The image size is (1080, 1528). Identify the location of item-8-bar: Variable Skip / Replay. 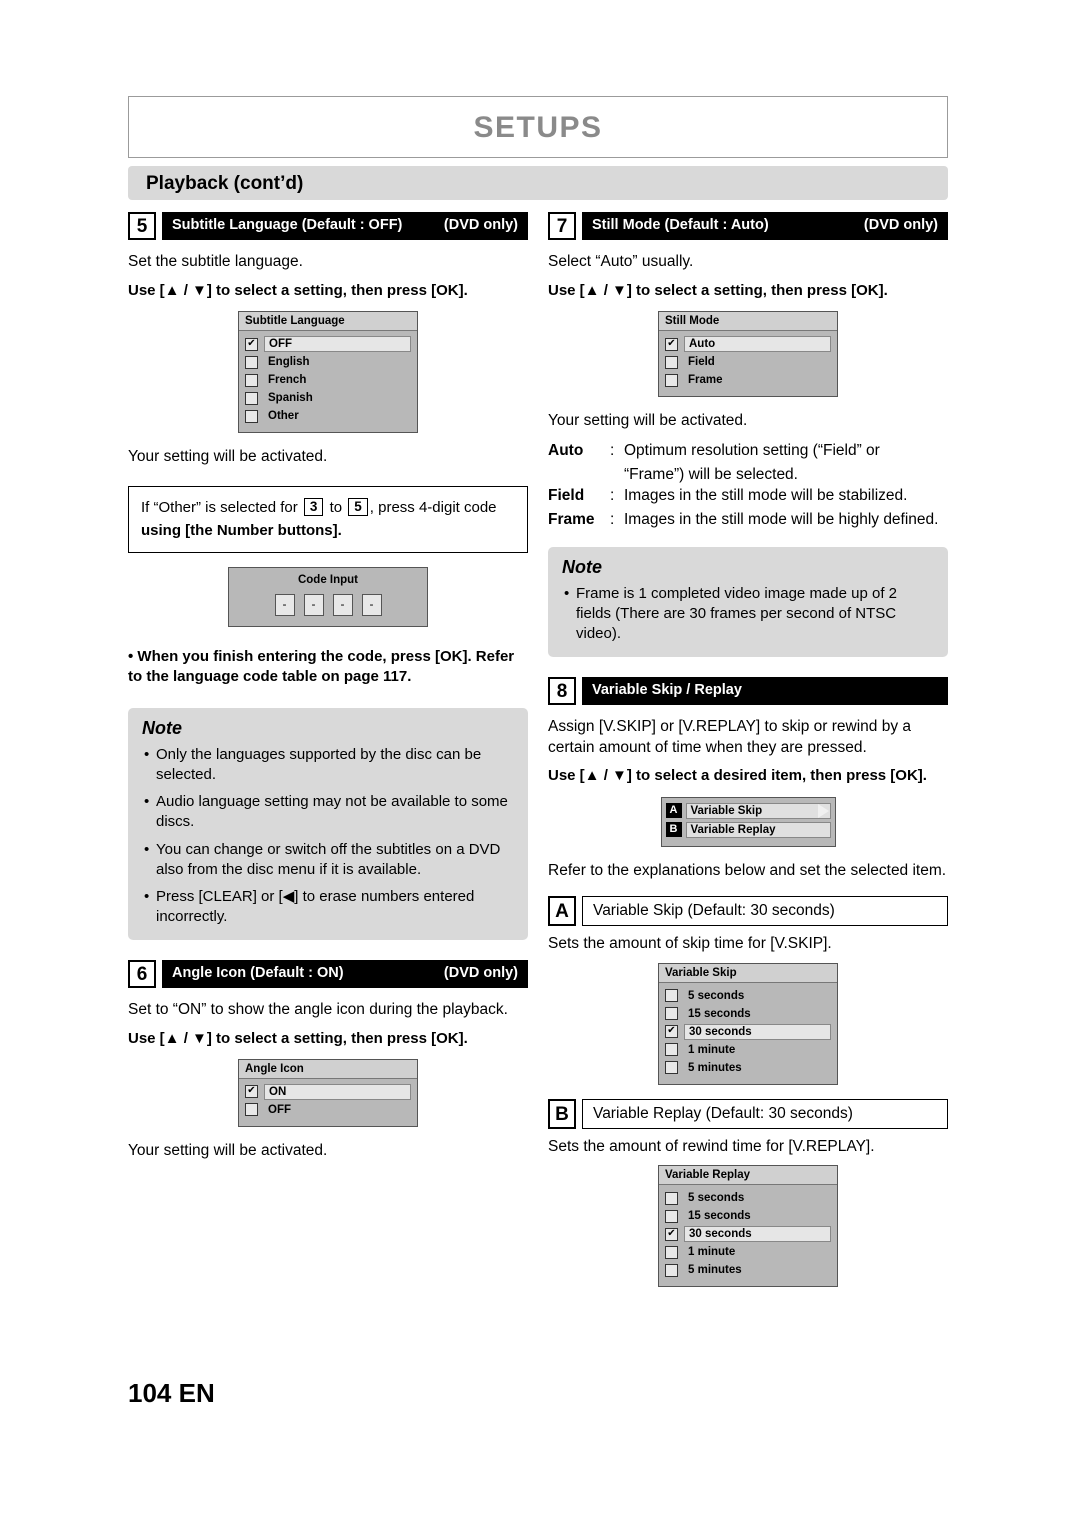
(765, 690).